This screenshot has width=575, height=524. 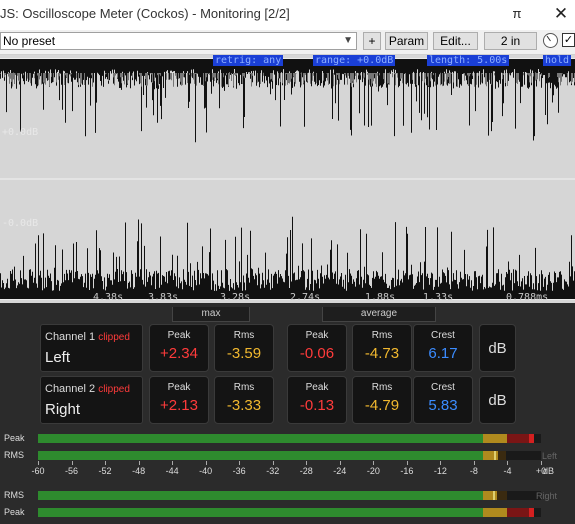 I want to click on ch1-max-peak-label: Peak, so click(x=179, y=335).